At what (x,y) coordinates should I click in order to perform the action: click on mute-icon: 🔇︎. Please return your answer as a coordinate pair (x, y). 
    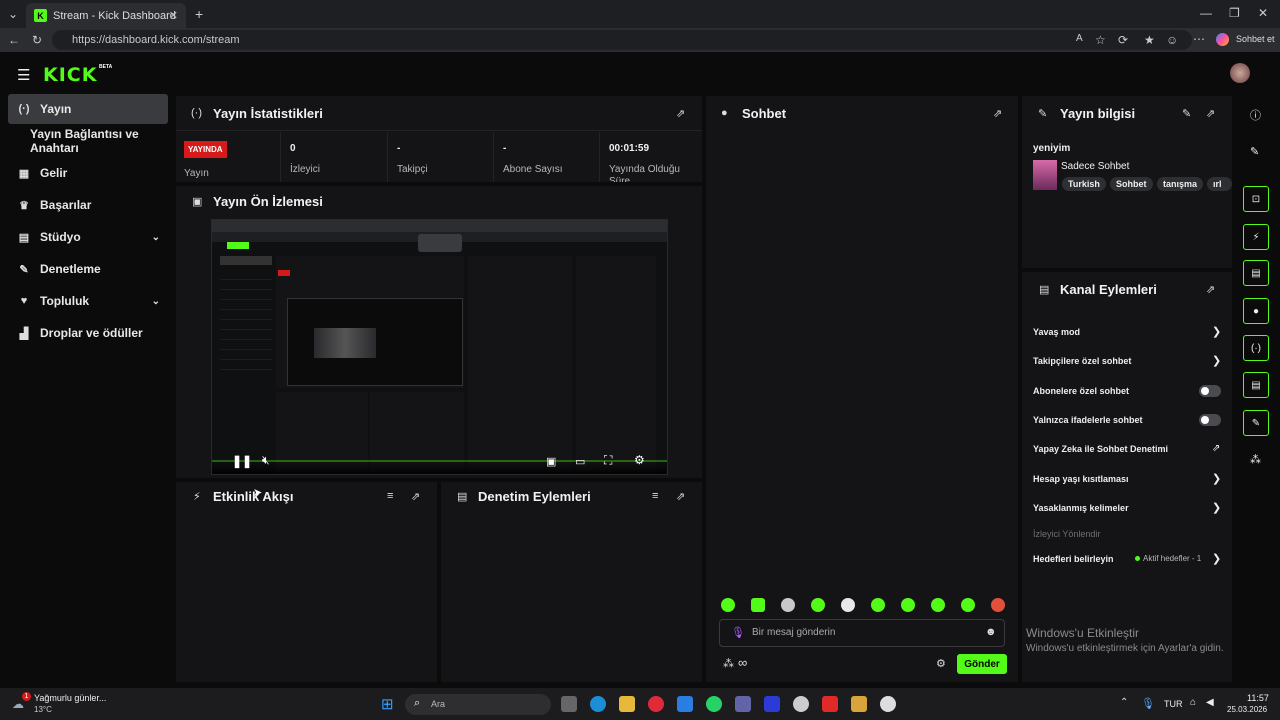
    Looking at the image, I should click on (266, 460).